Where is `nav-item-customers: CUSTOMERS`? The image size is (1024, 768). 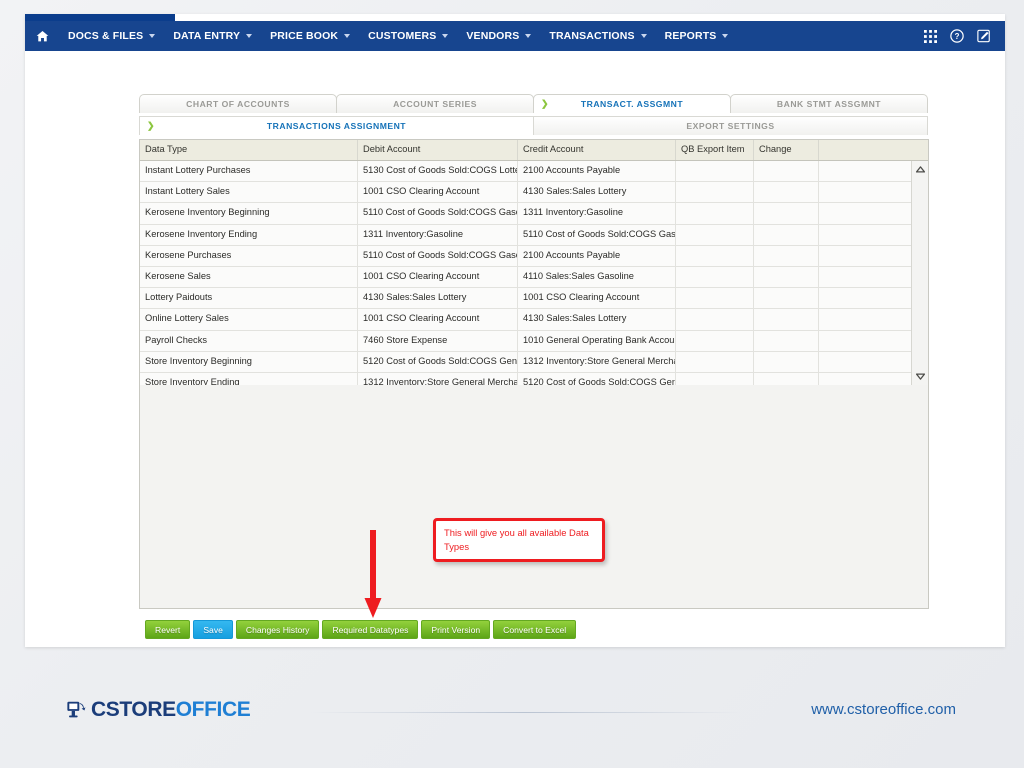 nav-item-customers: CUSTOMERS is located at coordinates (408, 36).